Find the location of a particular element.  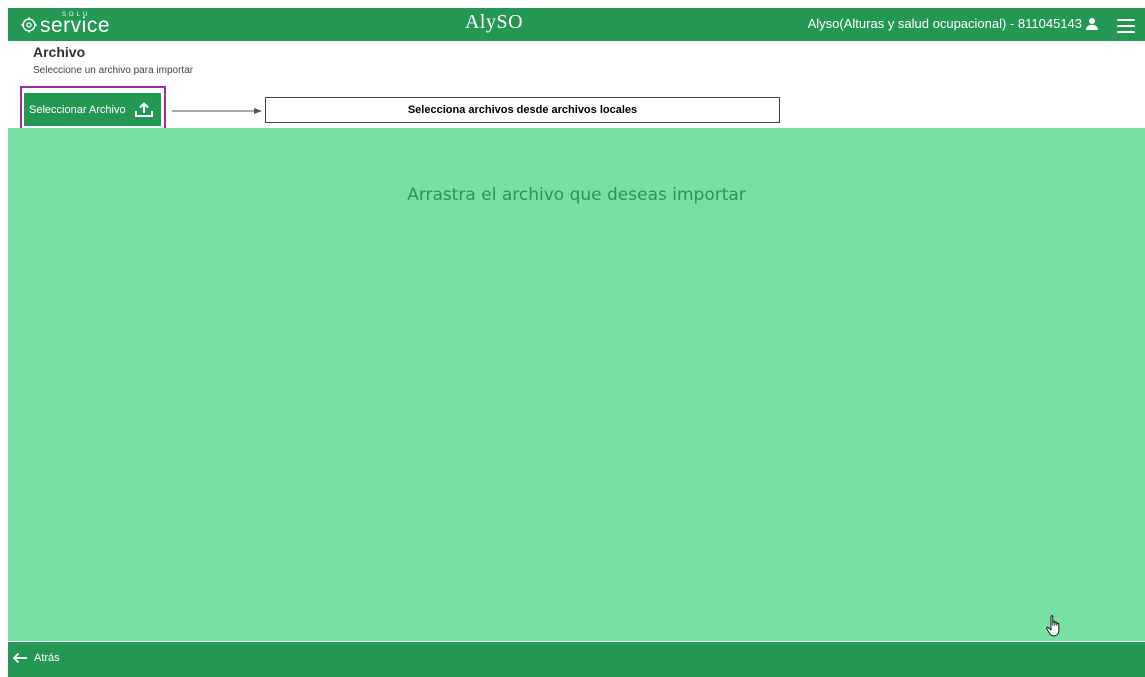

hamburger-menu-icon is located at coordinates (1126, 26).